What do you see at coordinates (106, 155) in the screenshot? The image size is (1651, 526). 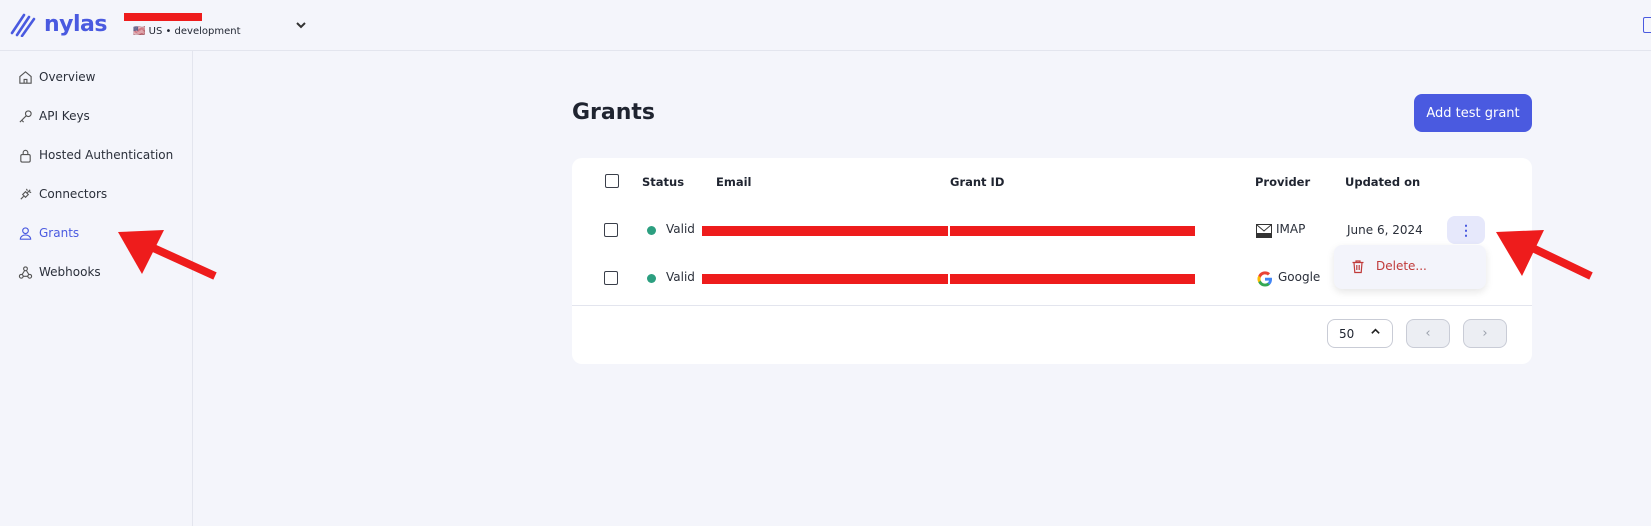 I see `sidebar-item-label: Hosted Authentication` at bounding box center [106, 155].